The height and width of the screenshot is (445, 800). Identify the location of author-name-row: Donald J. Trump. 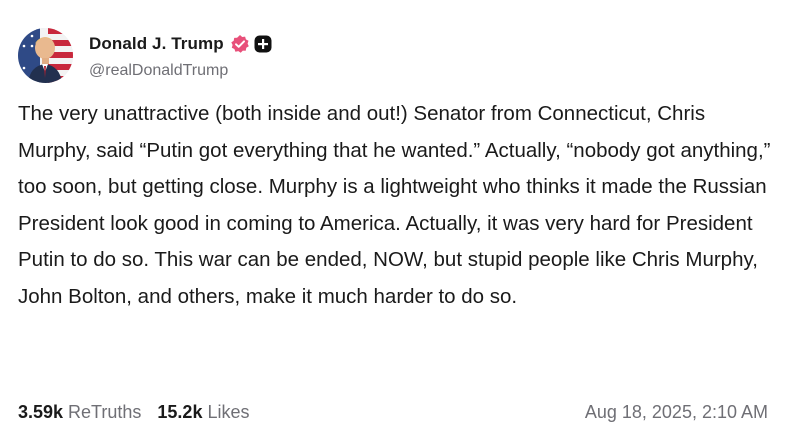
(180, 44).